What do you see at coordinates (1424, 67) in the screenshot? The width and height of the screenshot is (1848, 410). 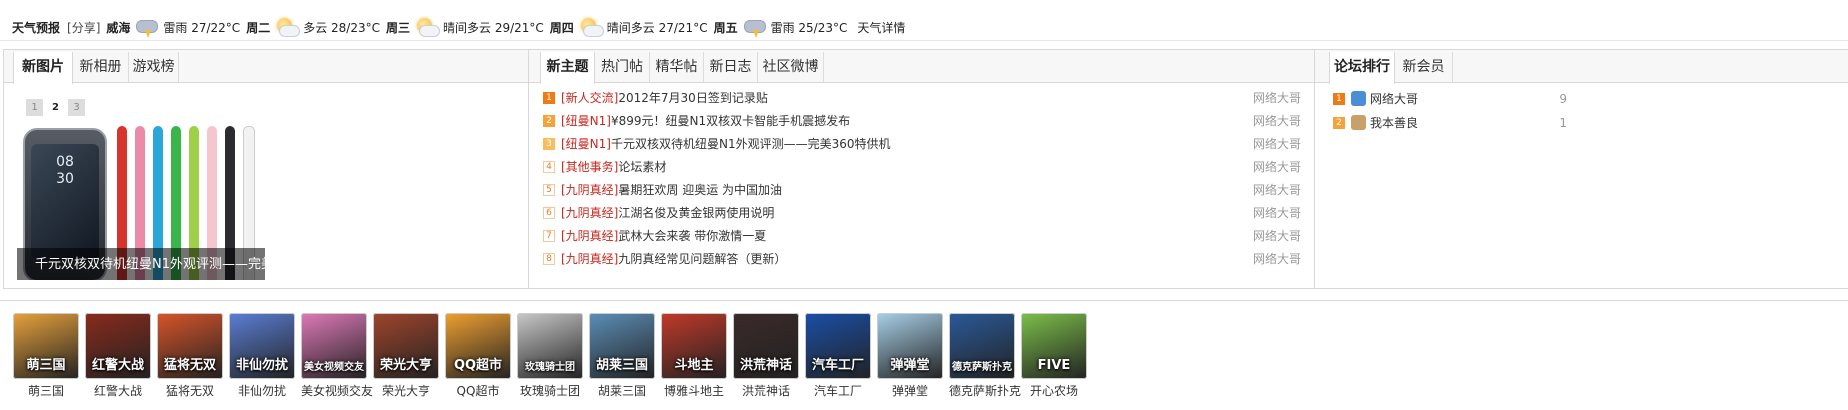 I see `tab-new-members: 新会员` at bounding box center [1424, 67].